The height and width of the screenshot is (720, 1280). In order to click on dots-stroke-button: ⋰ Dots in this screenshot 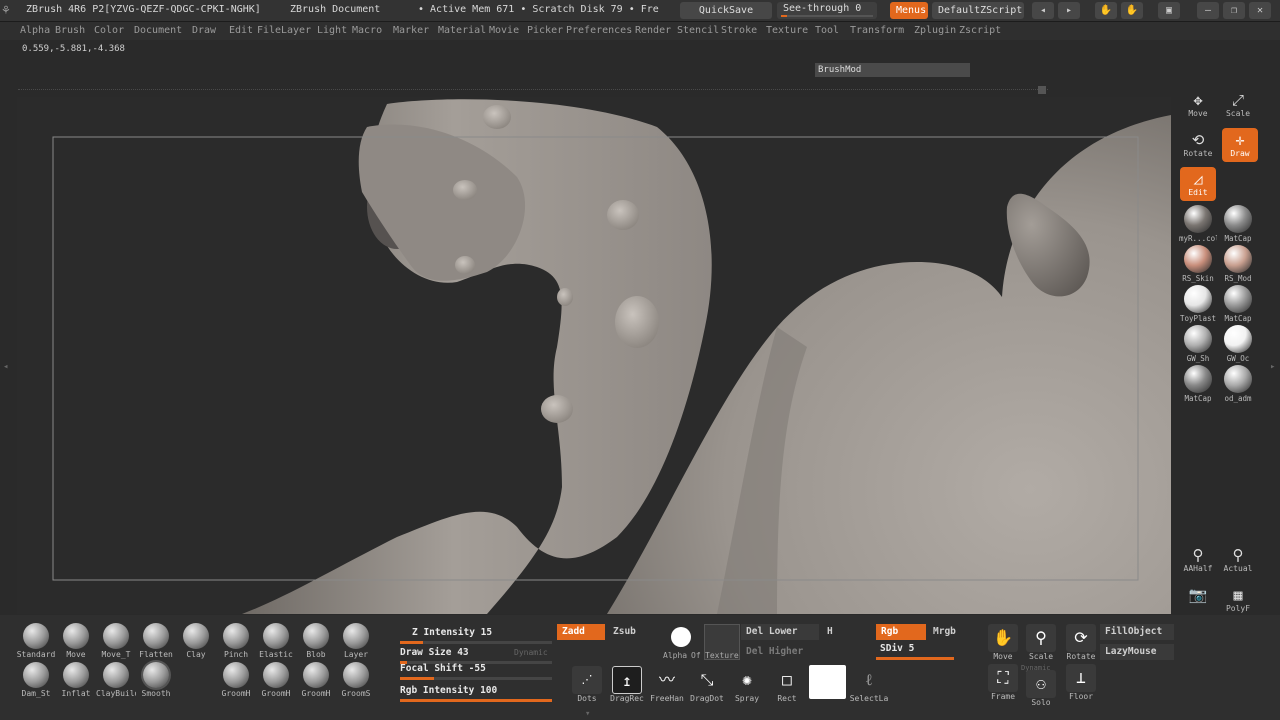, I will do `click(587, 686)`.